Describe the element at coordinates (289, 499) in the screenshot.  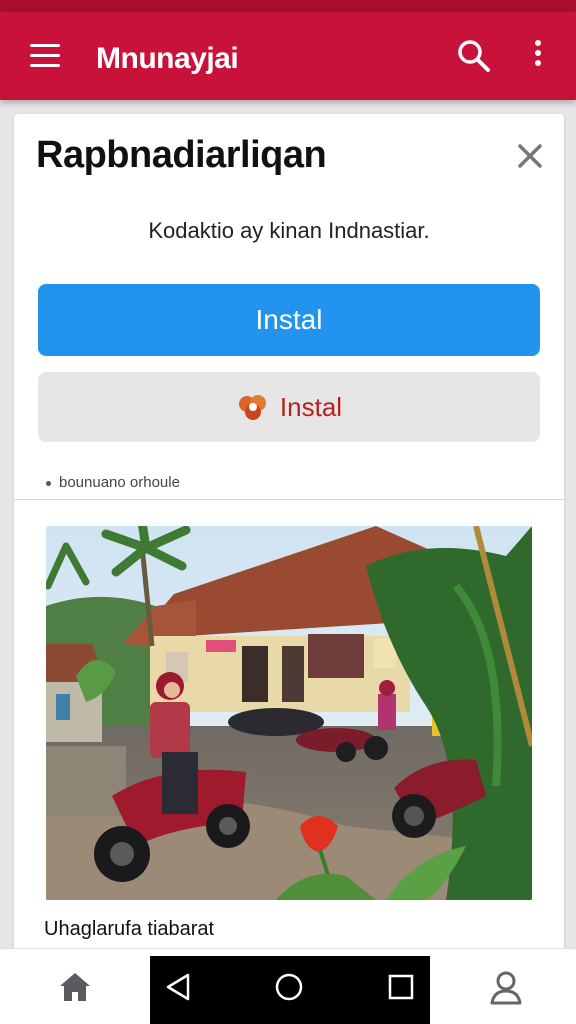
I see `divider` at that location.